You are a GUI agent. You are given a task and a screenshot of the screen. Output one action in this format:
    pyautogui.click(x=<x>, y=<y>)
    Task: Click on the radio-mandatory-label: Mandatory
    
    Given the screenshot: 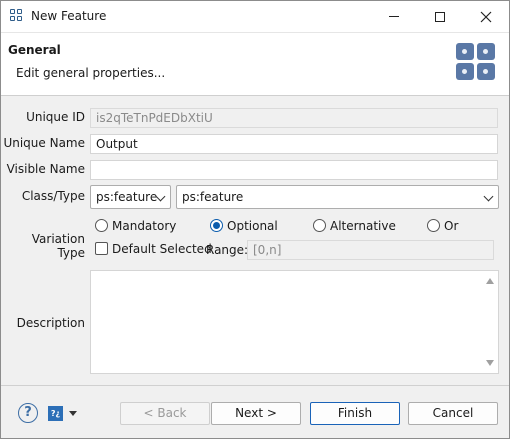 What is the action you would take?
    pyautogui.click(x=144, y=226)
    